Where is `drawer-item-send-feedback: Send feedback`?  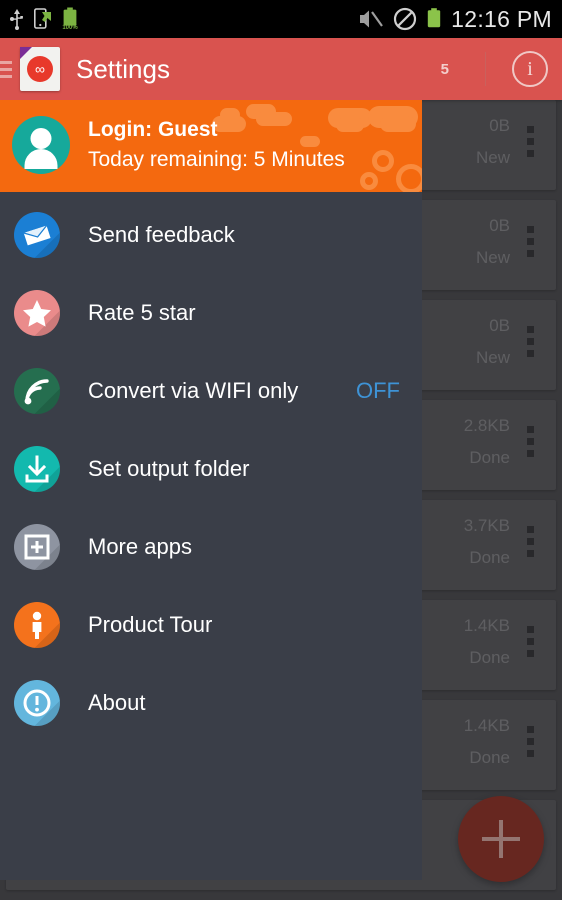
drawer-item-send-feedback: Send feedback is located at coordinates (211, 235).